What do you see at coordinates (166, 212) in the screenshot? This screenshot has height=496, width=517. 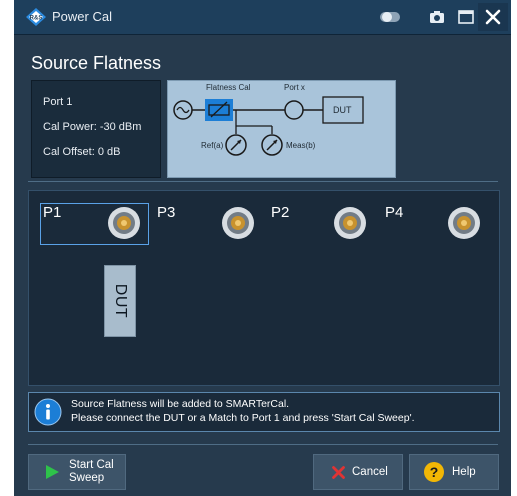 I see `port-label-p3: P3` at bounding box center [166, 212].